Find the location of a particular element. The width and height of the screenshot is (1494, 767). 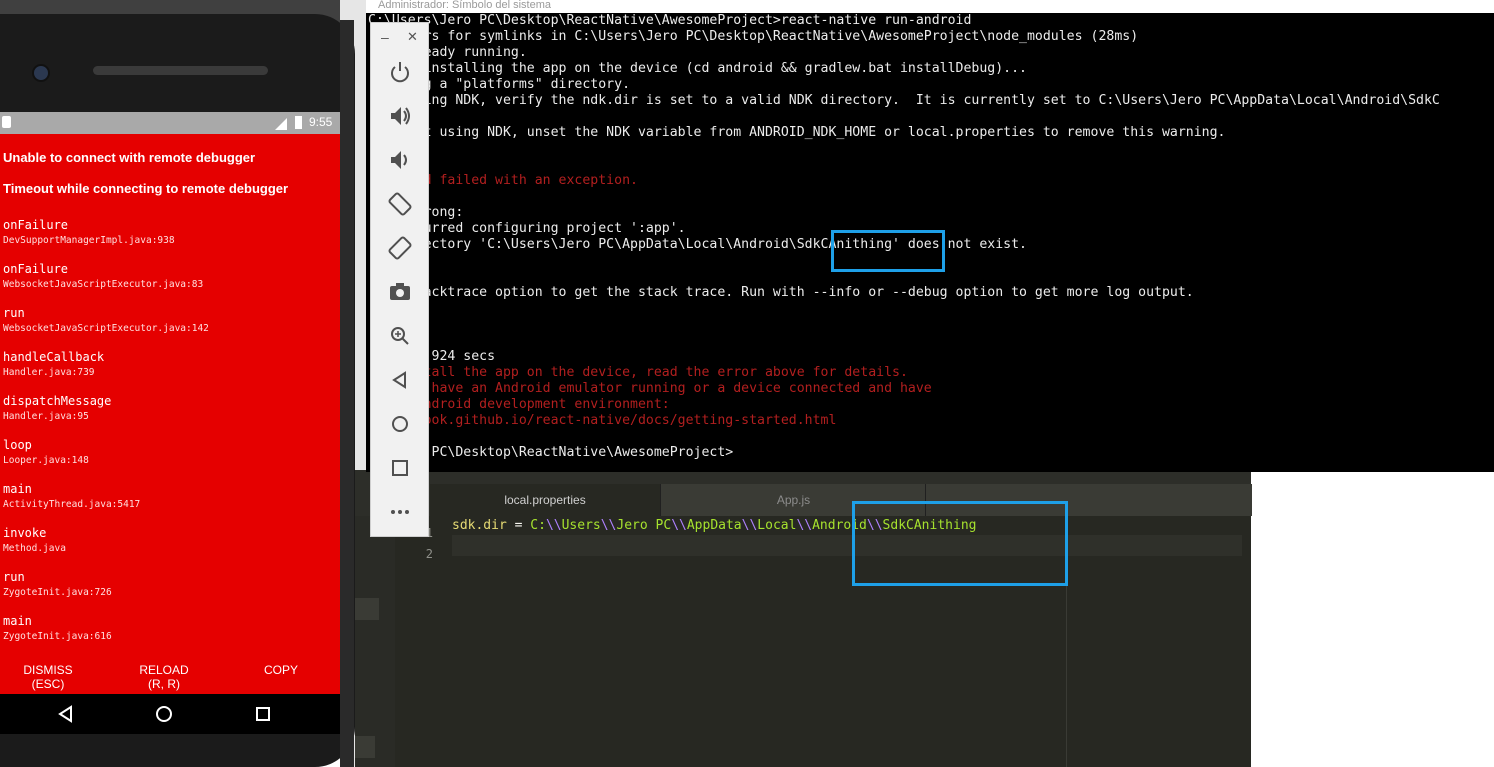

line-number: 2 is located at coordinates (429, 554).